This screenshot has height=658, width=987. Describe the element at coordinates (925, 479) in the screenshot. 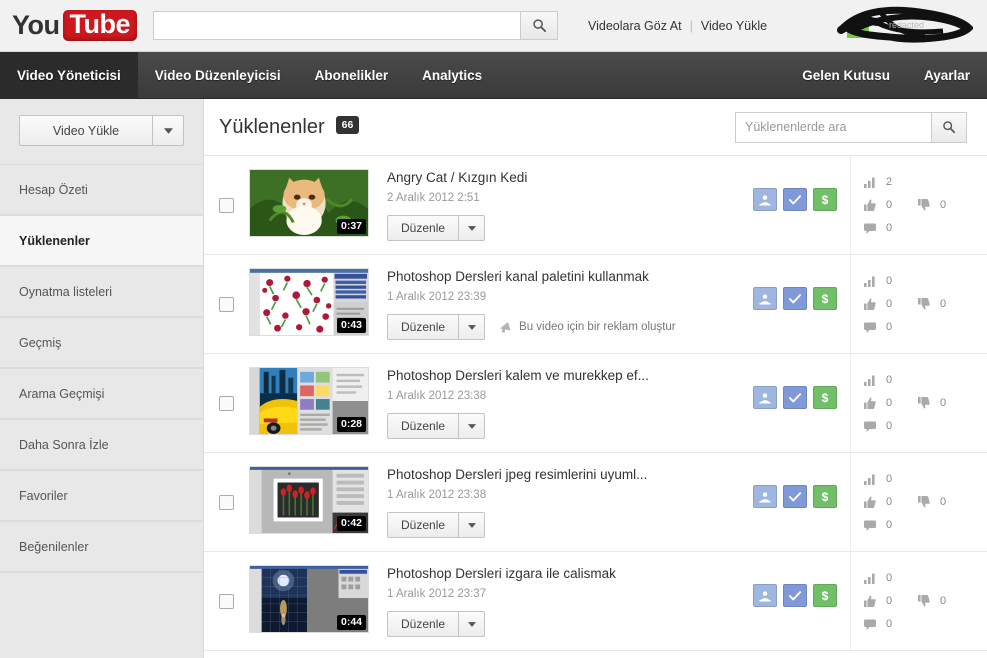

I see `views-stat-line: 0` at that location.